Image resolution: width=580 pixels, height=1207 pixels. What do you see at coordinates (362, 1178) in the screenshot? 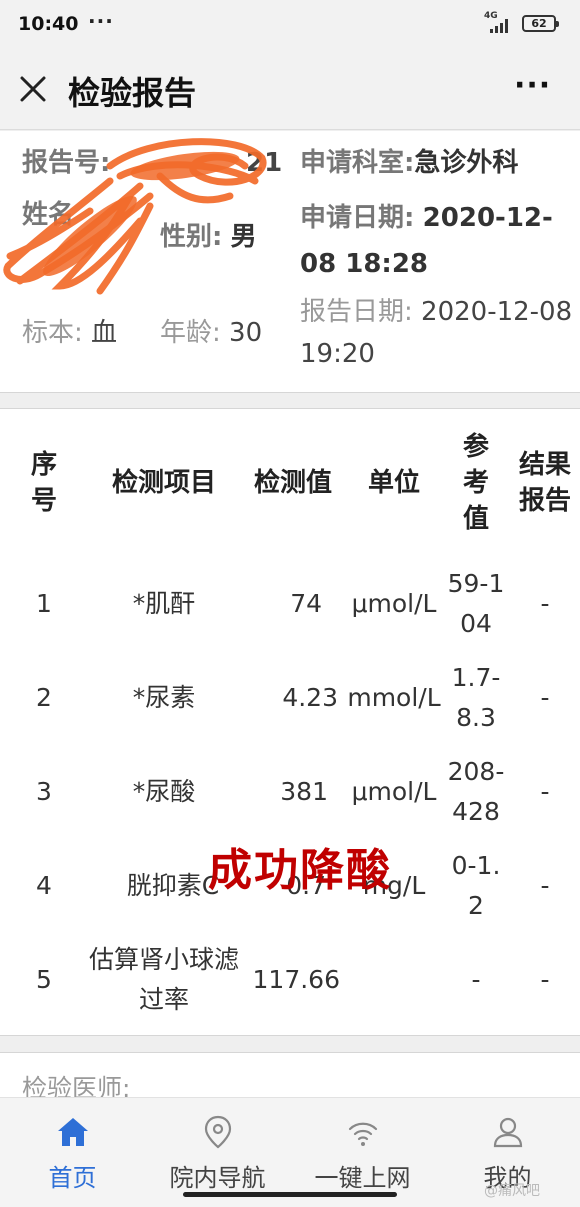
I see `nav-label-wifi: 一键上网` at bounding box center [362, 1178].